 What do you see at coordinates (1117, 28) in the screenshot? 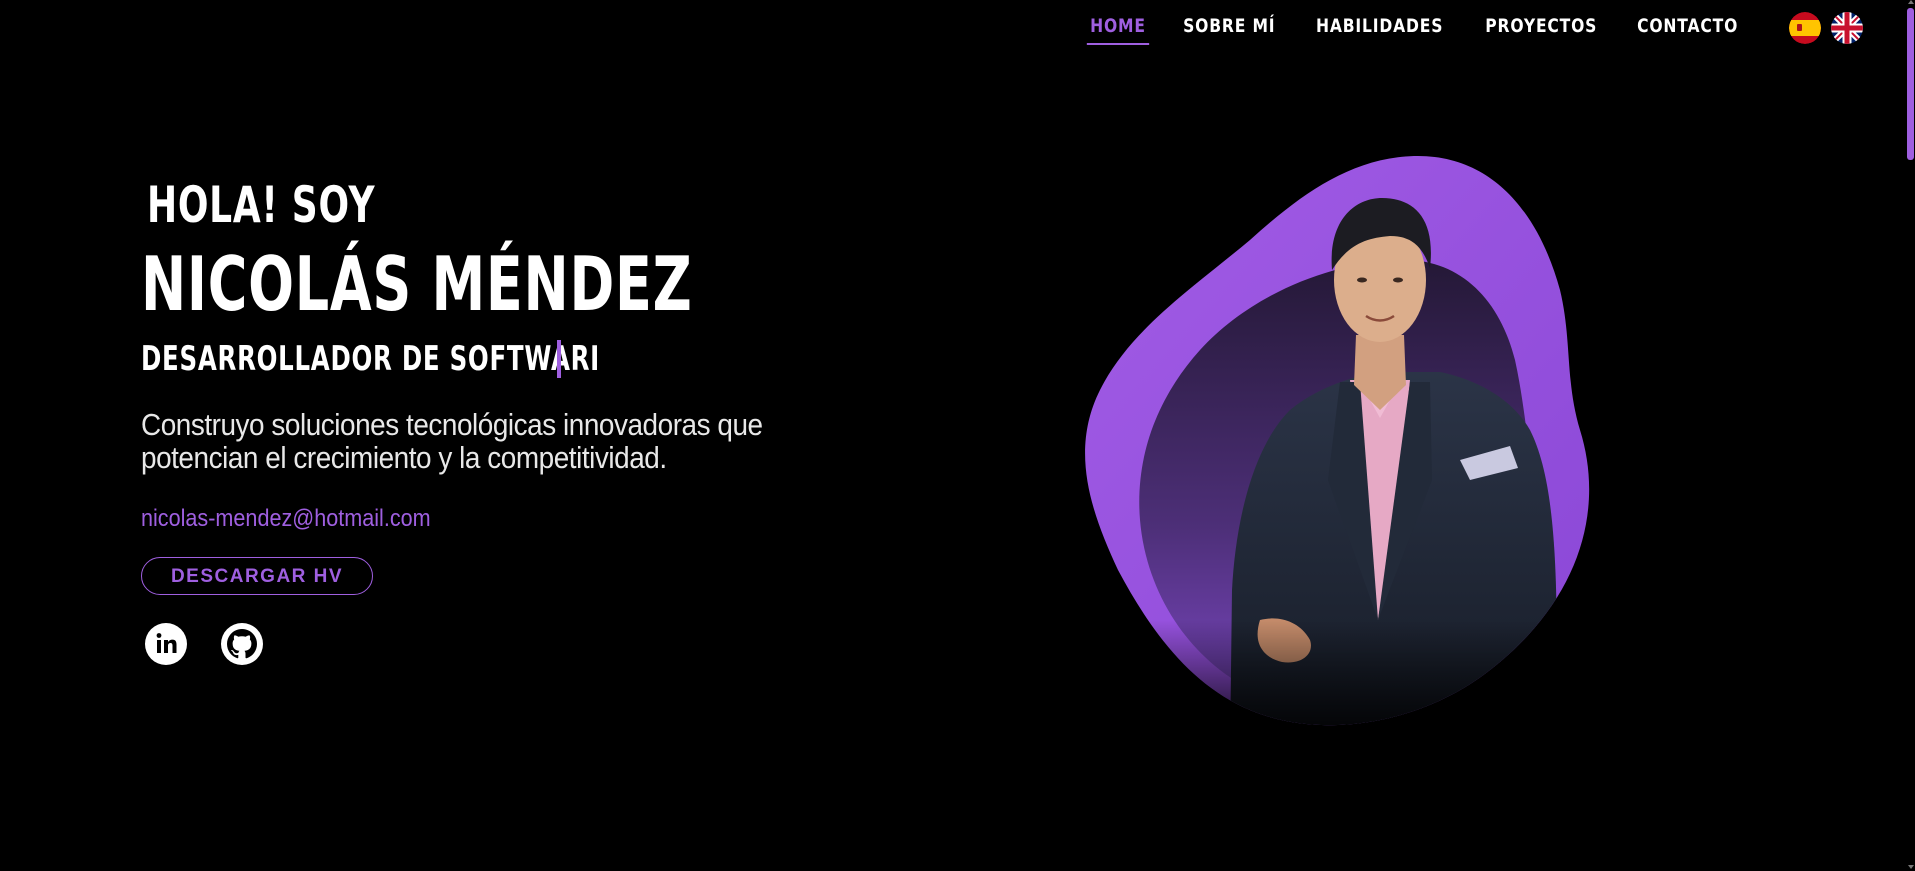
I see `nav-home: HOME` at bounding box center [1117, 28].